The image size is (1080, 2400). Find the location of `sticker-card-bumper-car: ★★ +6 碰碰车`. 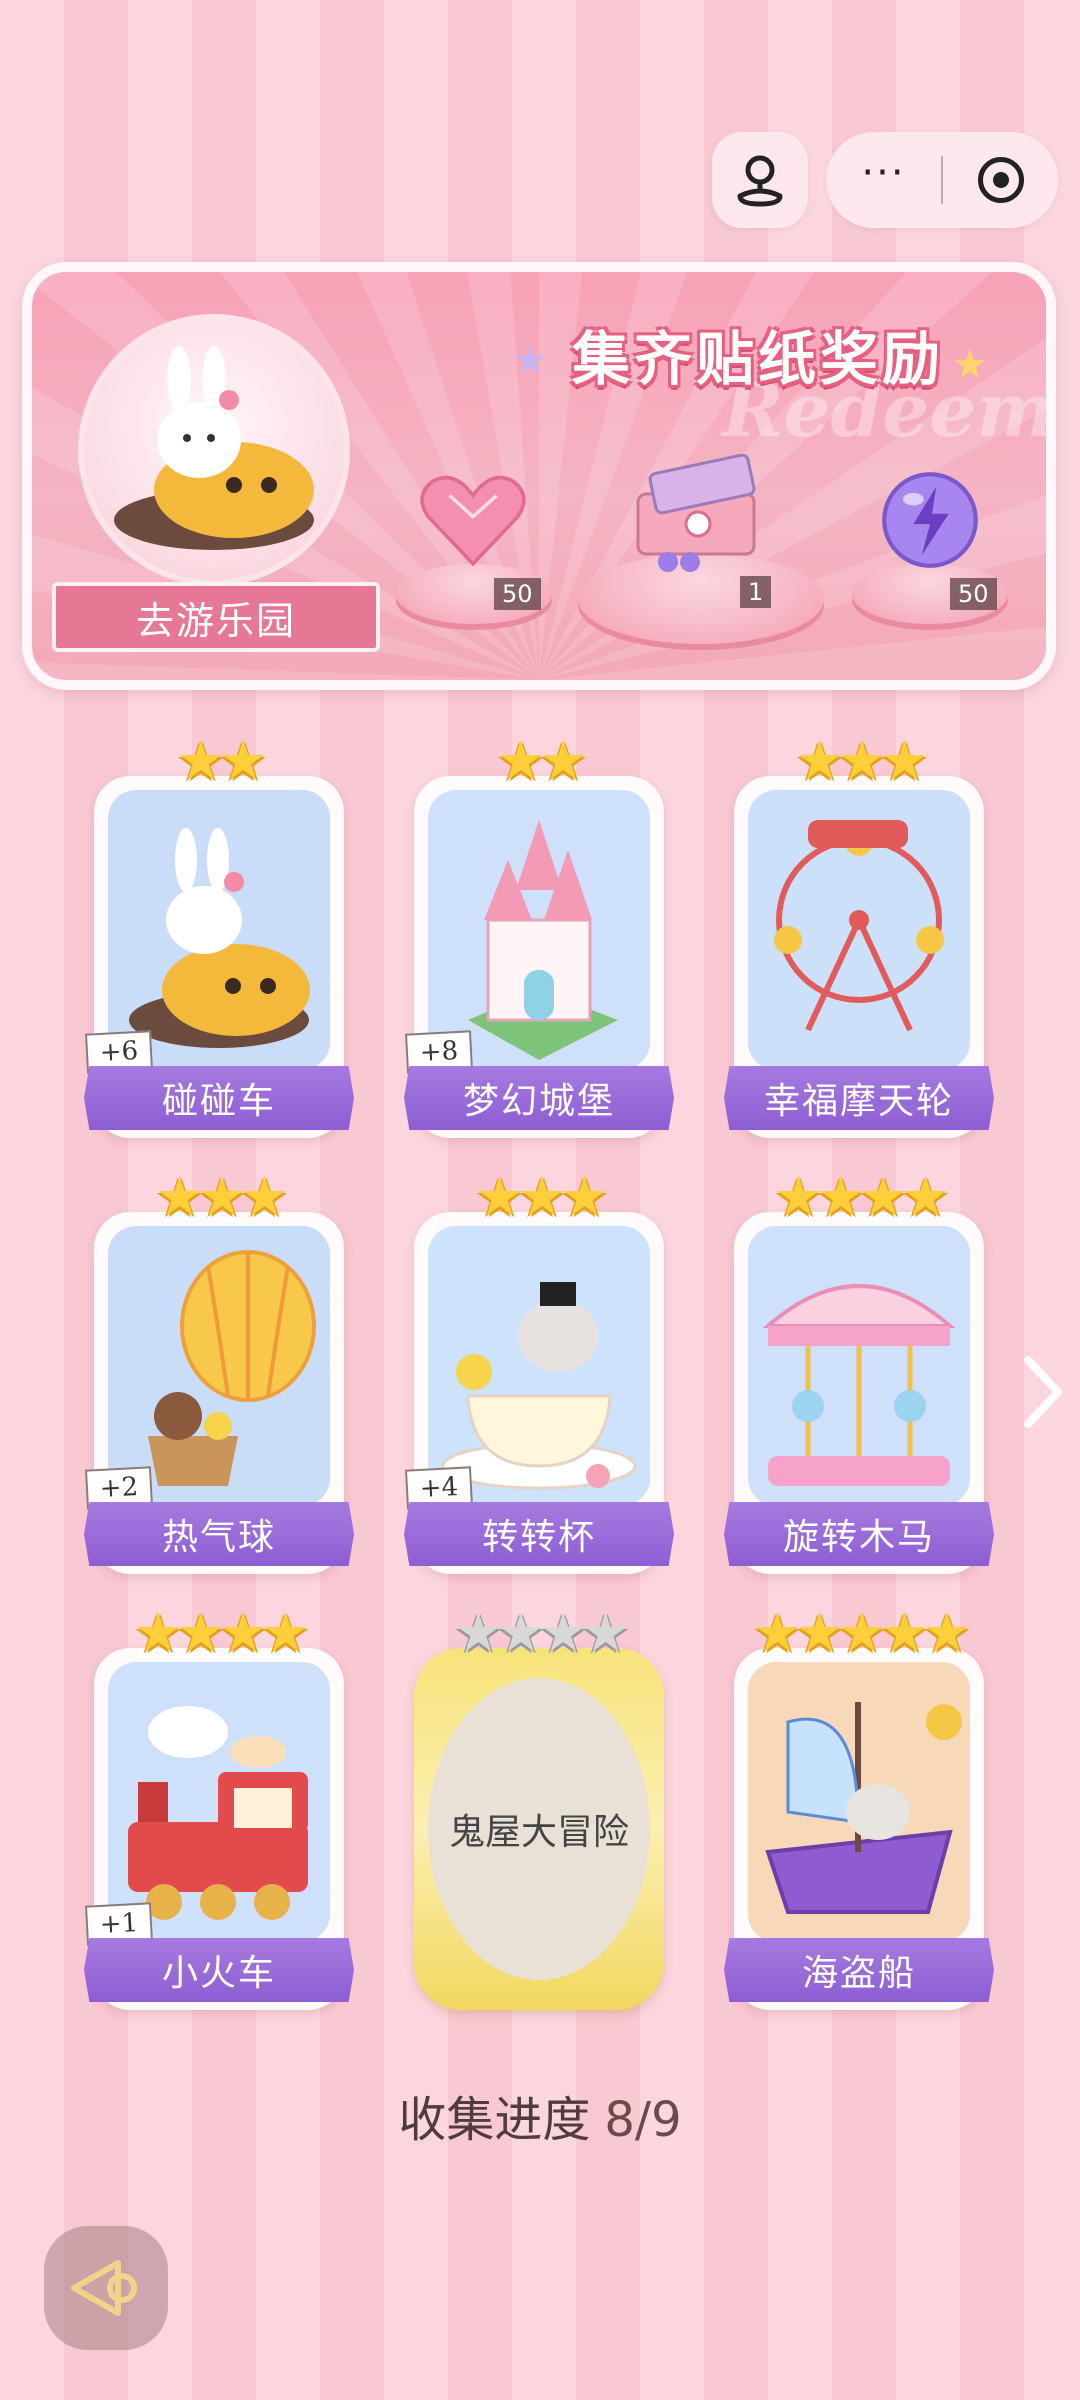

sticker-card-bumper-car: ★★ +6 碰碰车 is located at coordinates (219, 936).